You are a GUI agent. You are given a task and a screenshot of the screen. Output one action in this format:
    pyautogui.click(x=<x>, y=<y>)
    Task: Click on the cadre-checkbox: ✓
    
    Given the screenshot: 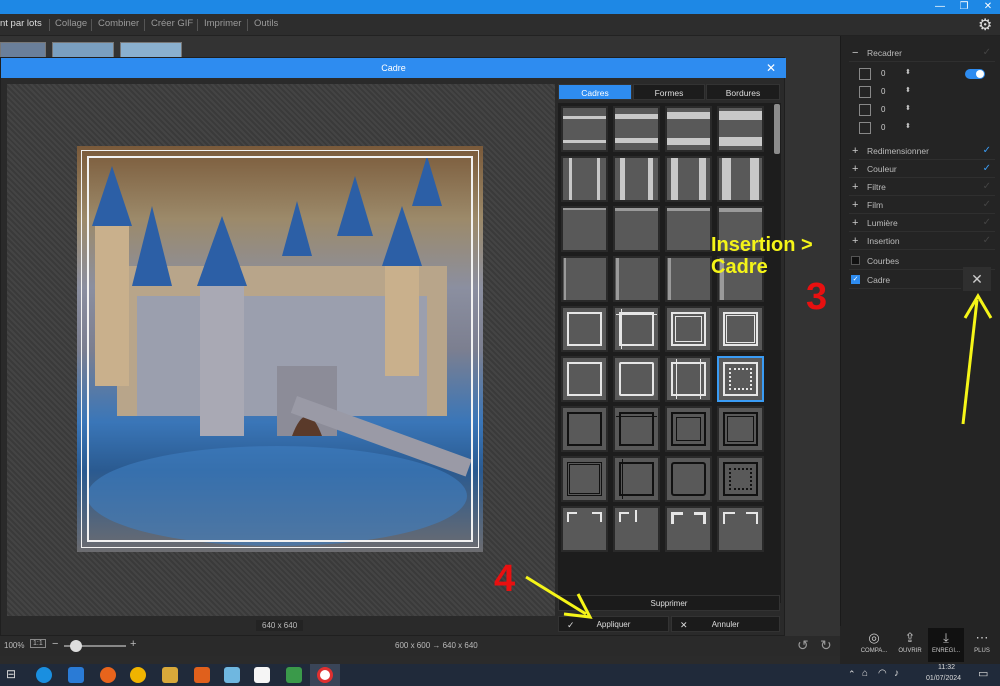 What is the action you would take?
    pyautogui.click(x=855, y=279)
    